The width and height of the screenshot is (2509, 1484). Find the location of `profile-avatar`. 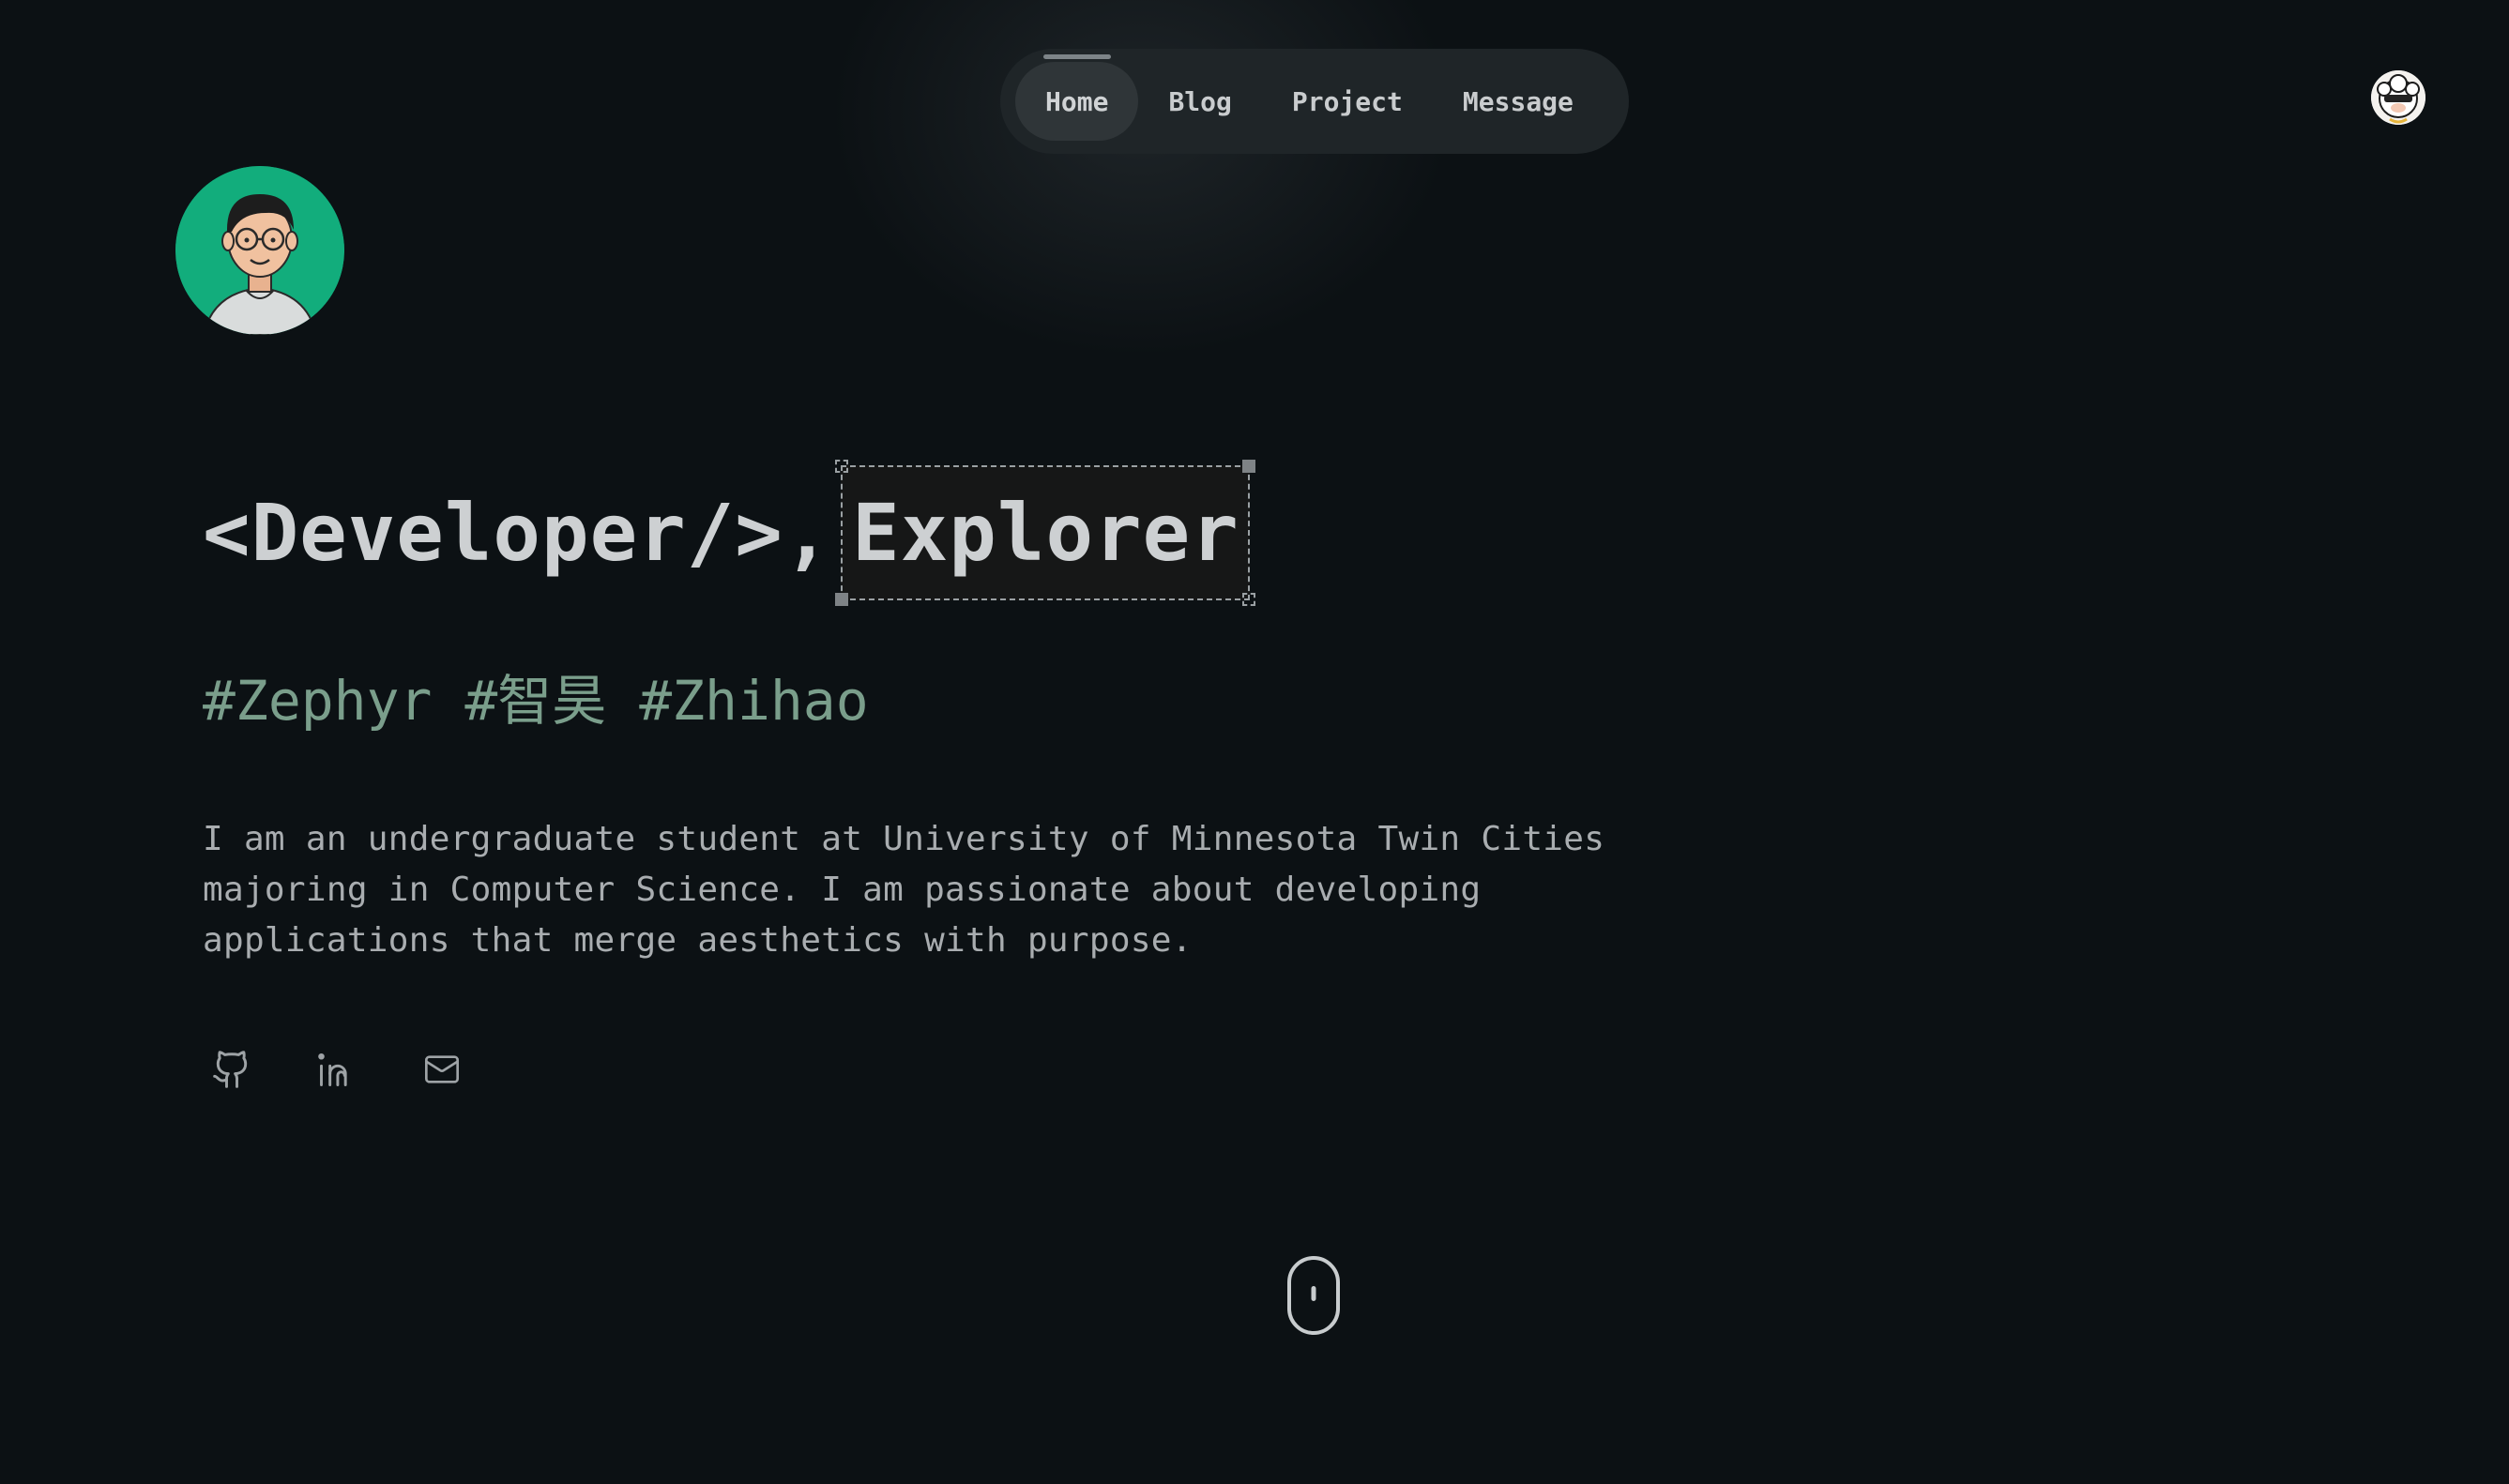

profile-avatar is located at coordinates (259, 251).